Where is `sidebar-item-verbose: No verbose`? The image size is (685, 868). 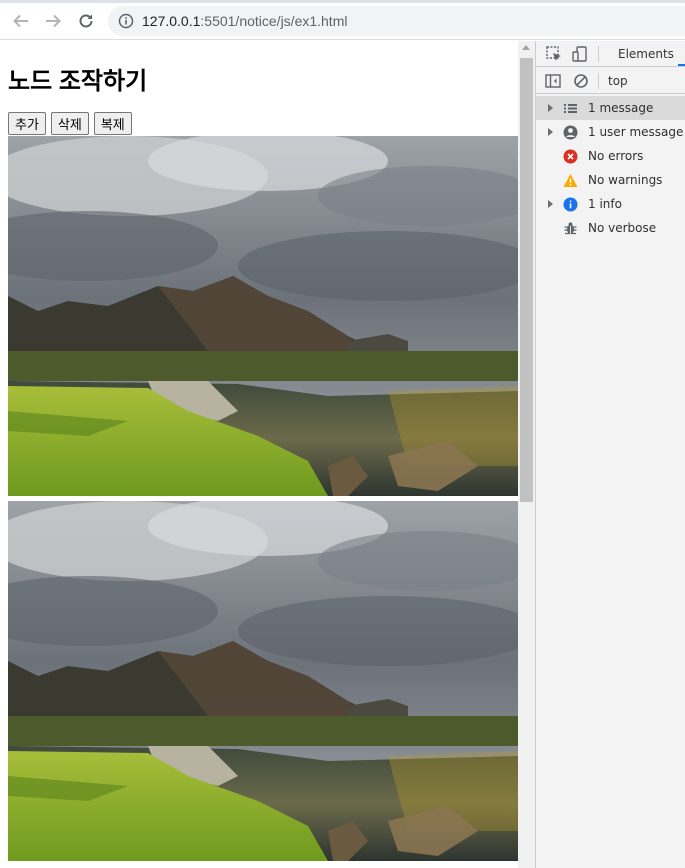
sidebar-item-verbose: No verbose is located at coordinates (610, 228).